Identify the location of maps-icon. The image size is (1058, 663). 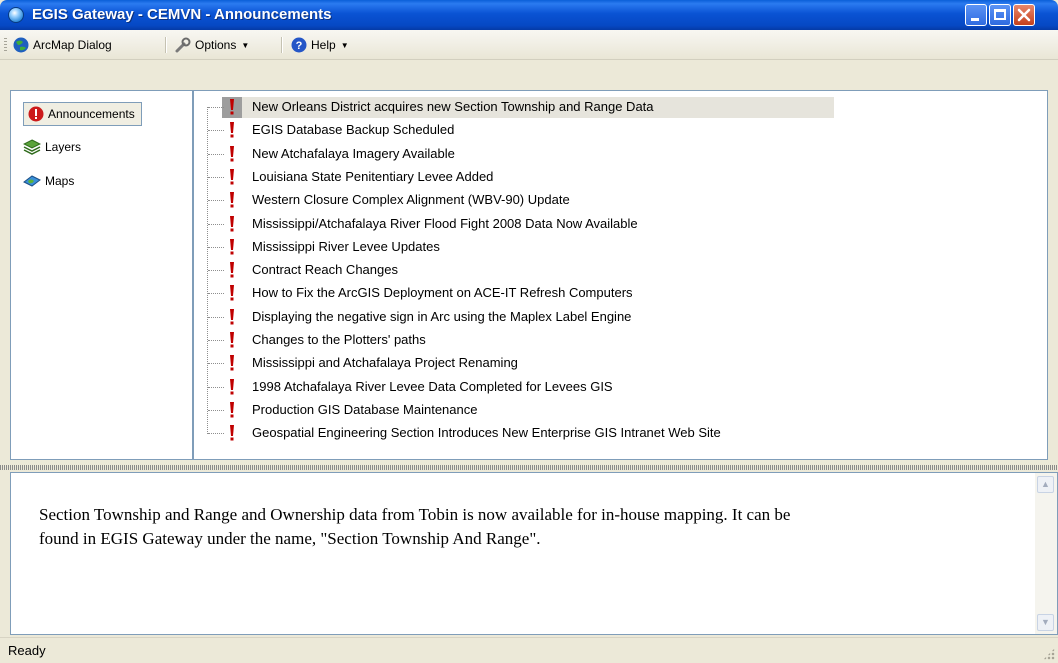
(32, 181).